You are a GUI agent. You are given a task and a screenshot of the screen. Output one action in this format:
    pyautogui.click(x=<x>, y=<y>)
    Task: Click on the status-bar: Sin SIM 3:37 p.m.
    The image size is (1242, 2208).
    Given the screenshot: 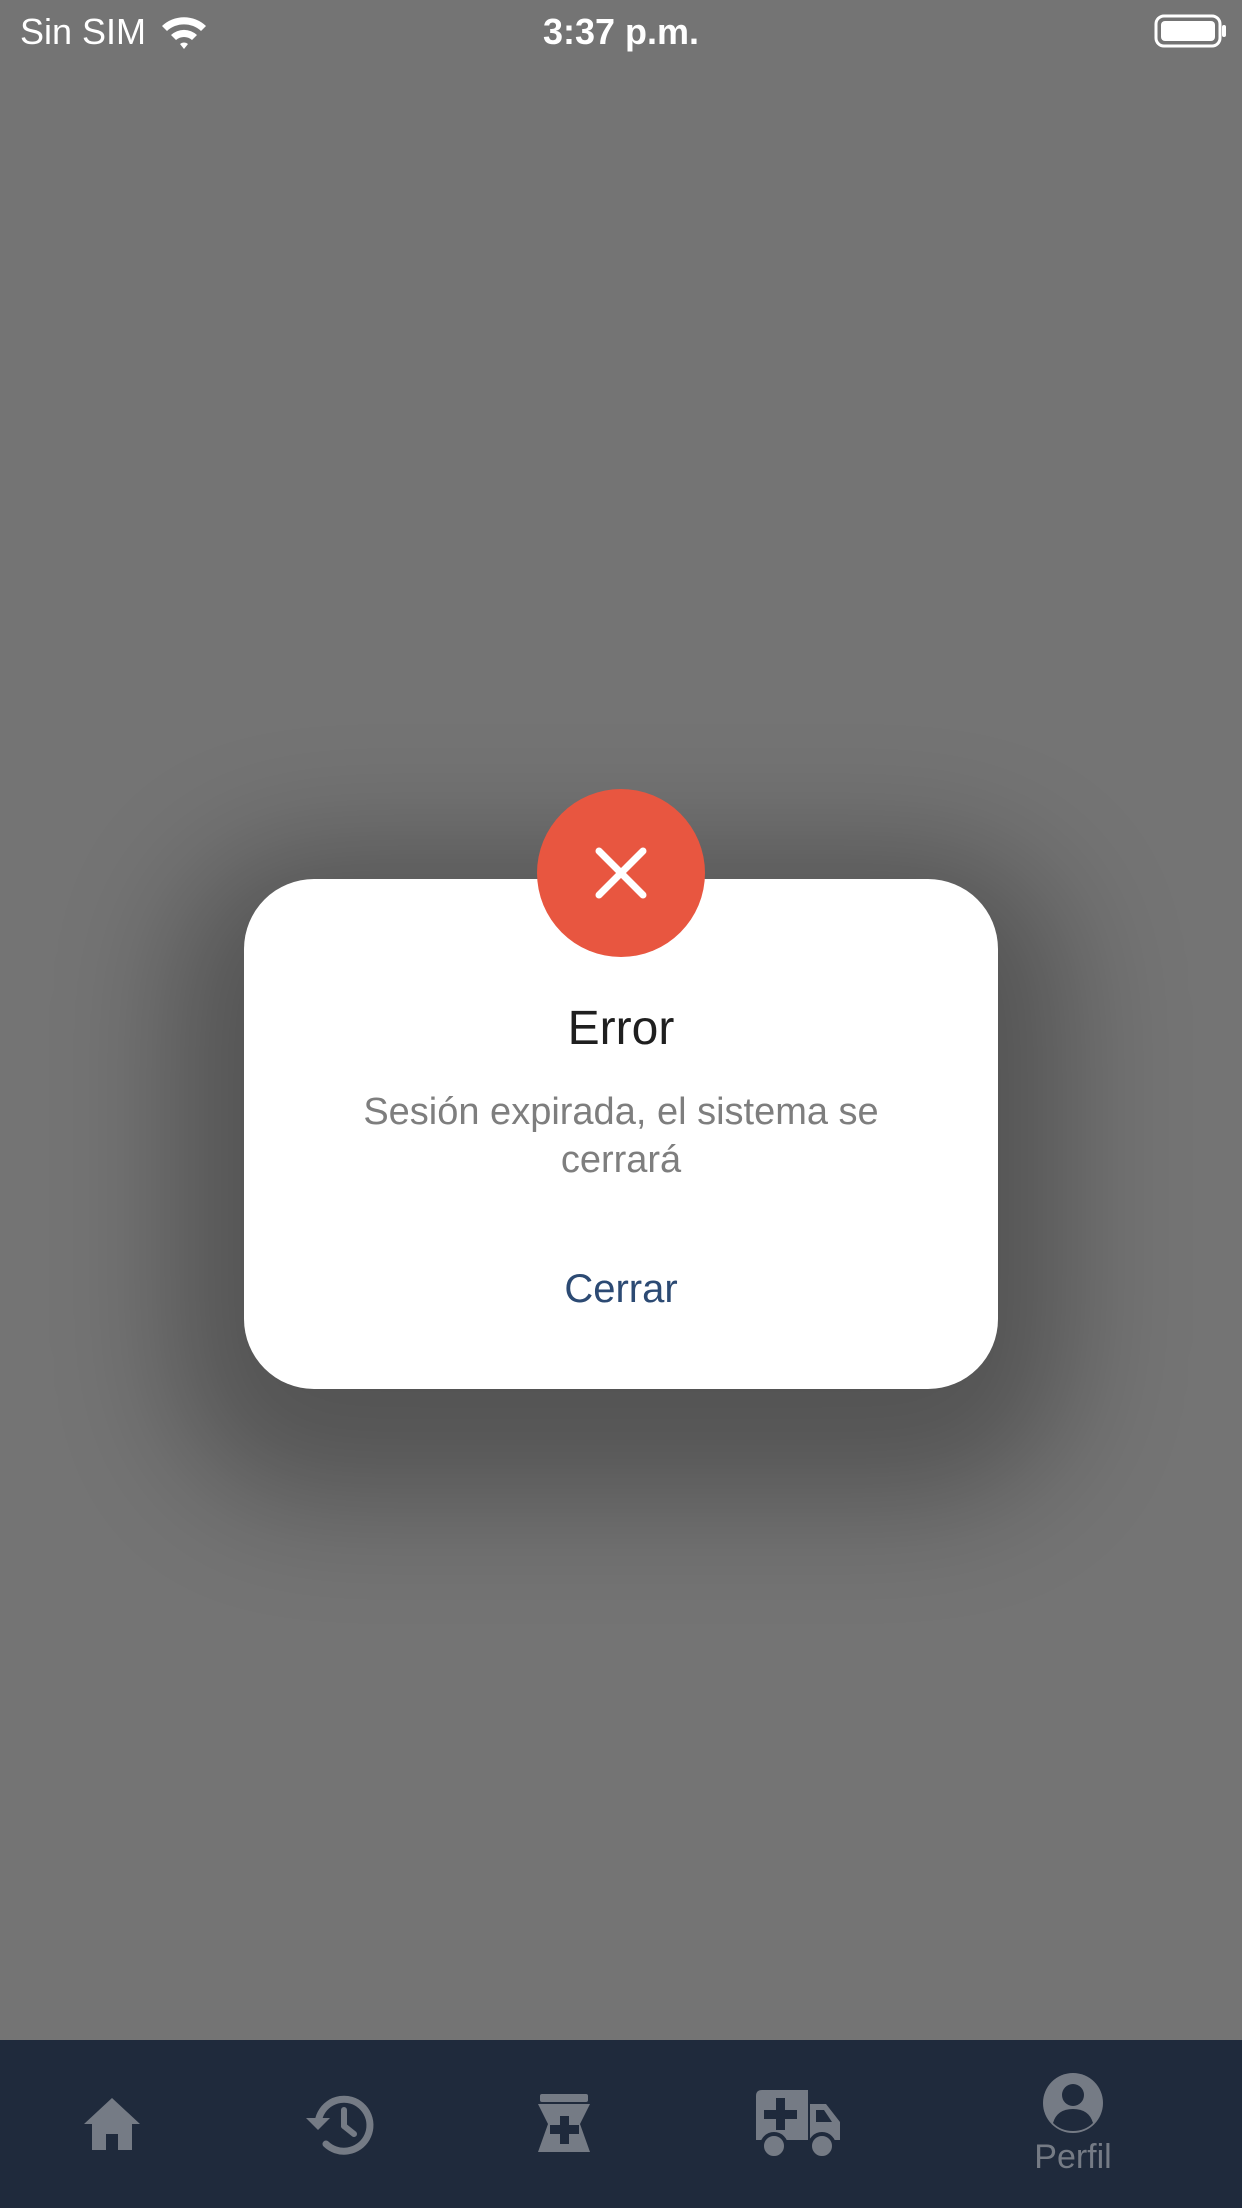 What is the action you would take?
    pyautogui.click(x=621, y=31)
    